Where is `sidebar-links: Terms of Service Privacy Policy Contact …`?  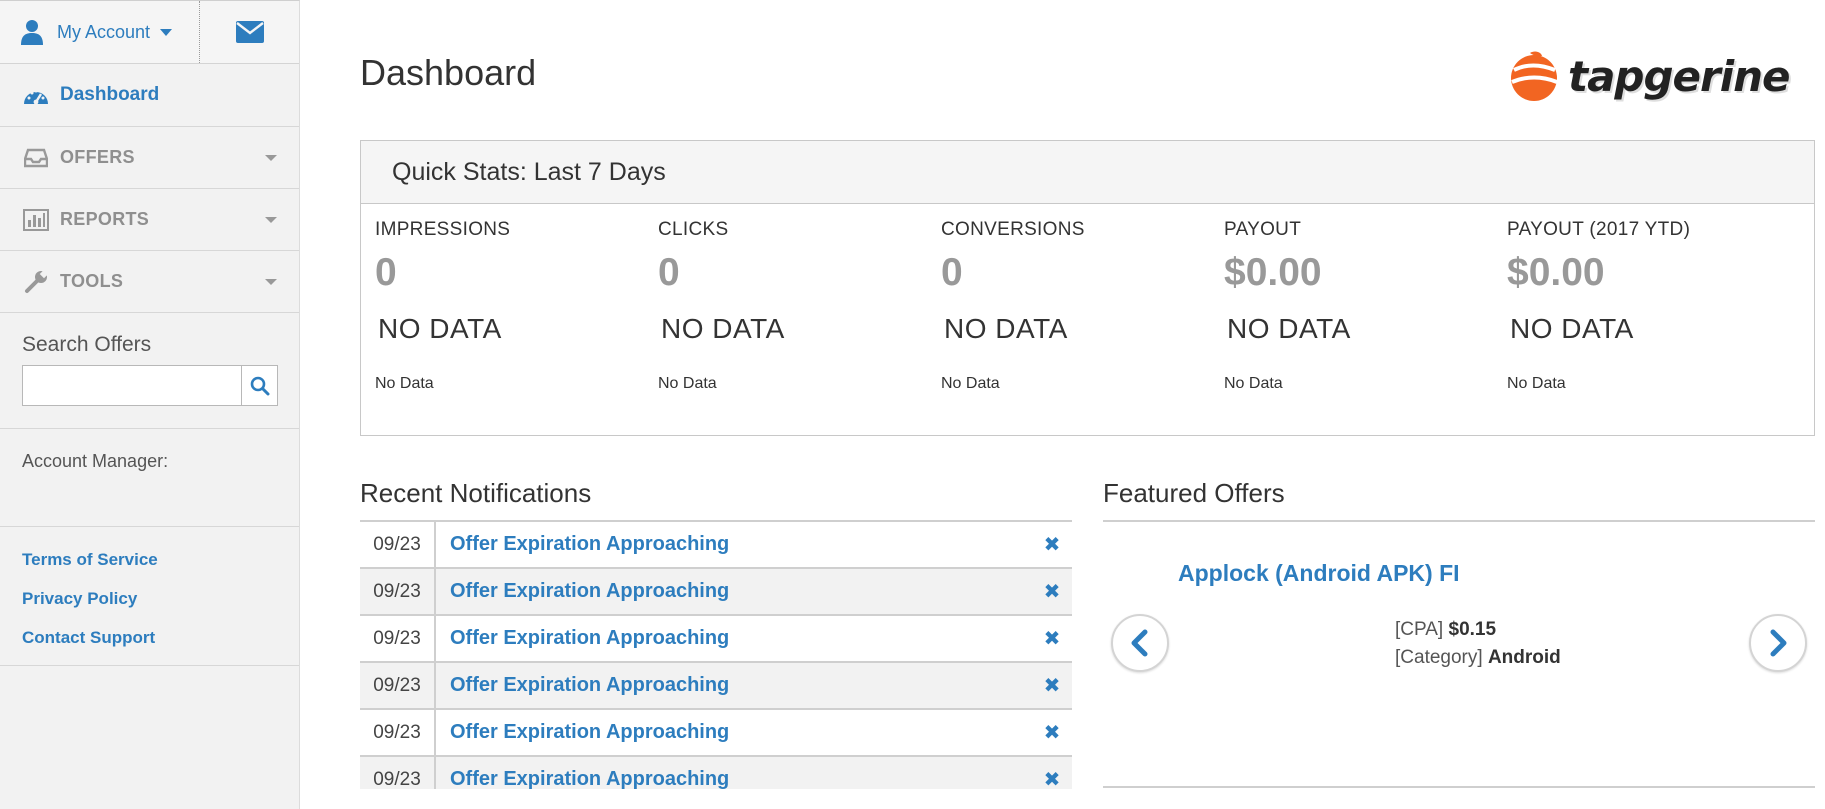 sidebar-links: Terms of Service Privacy Policy Contact … is located at coordinates (149, 596).